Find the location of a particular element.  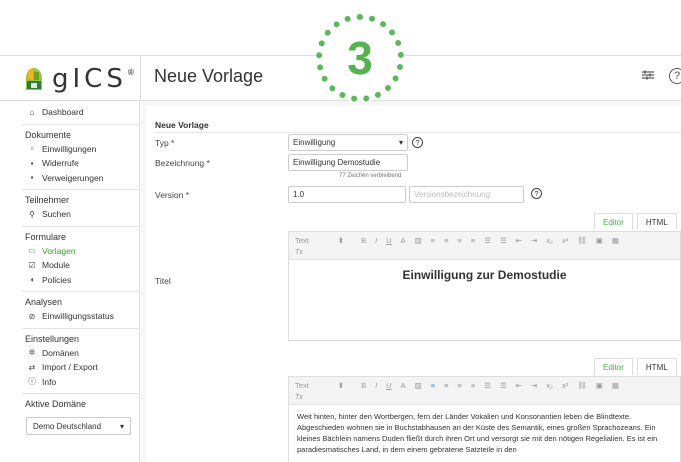

body-editor-tabs: Editor HTML is located at coordinates (633, 366).